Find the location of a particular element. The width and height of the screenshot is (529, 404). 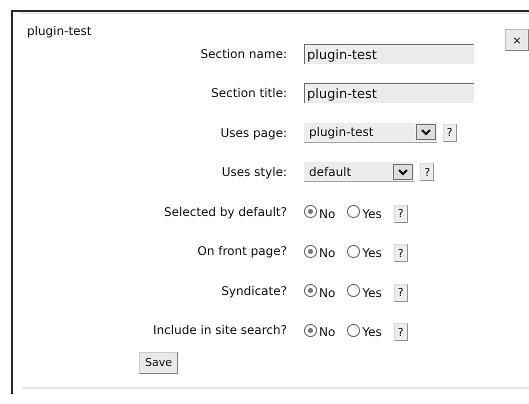

field-label: On front page? is located at coordinates (242, 251).